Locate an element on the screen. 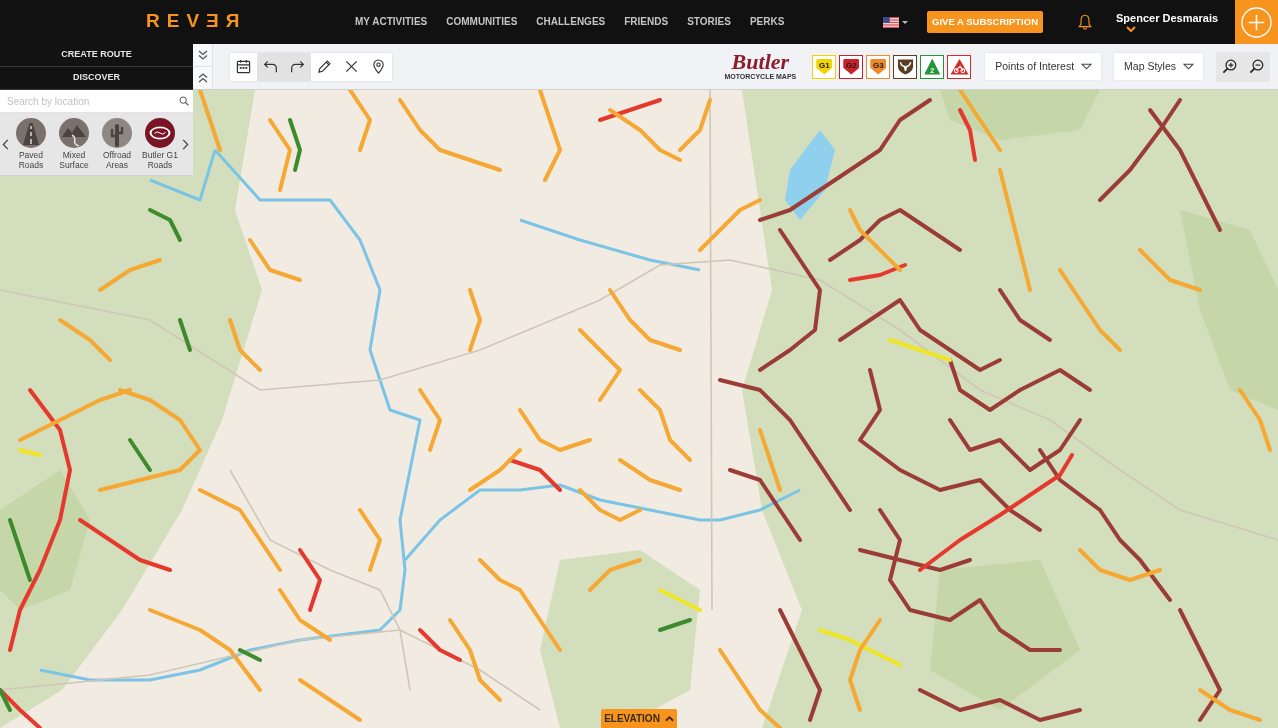 The height and width of the screenshot is (728, 1278). chevron-left-icon is located at coordinates (5, 144).